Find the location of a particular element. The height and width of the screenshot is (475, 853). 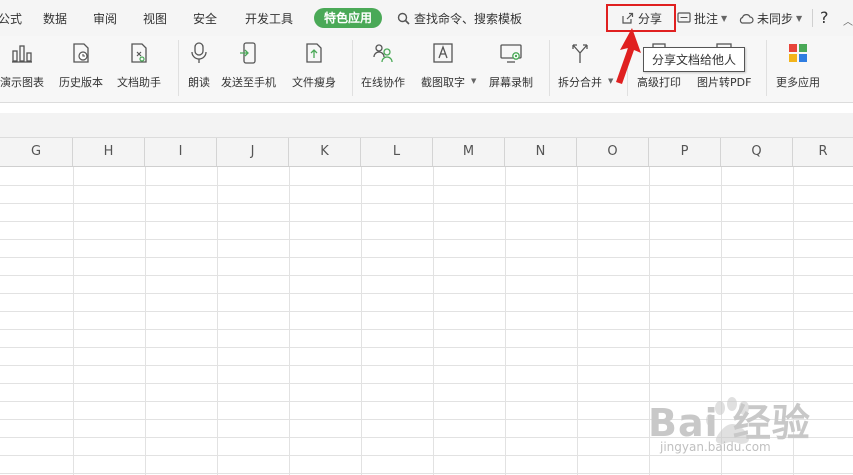

tool-label: 屏幕录制 is located at coordinates (511, 82).